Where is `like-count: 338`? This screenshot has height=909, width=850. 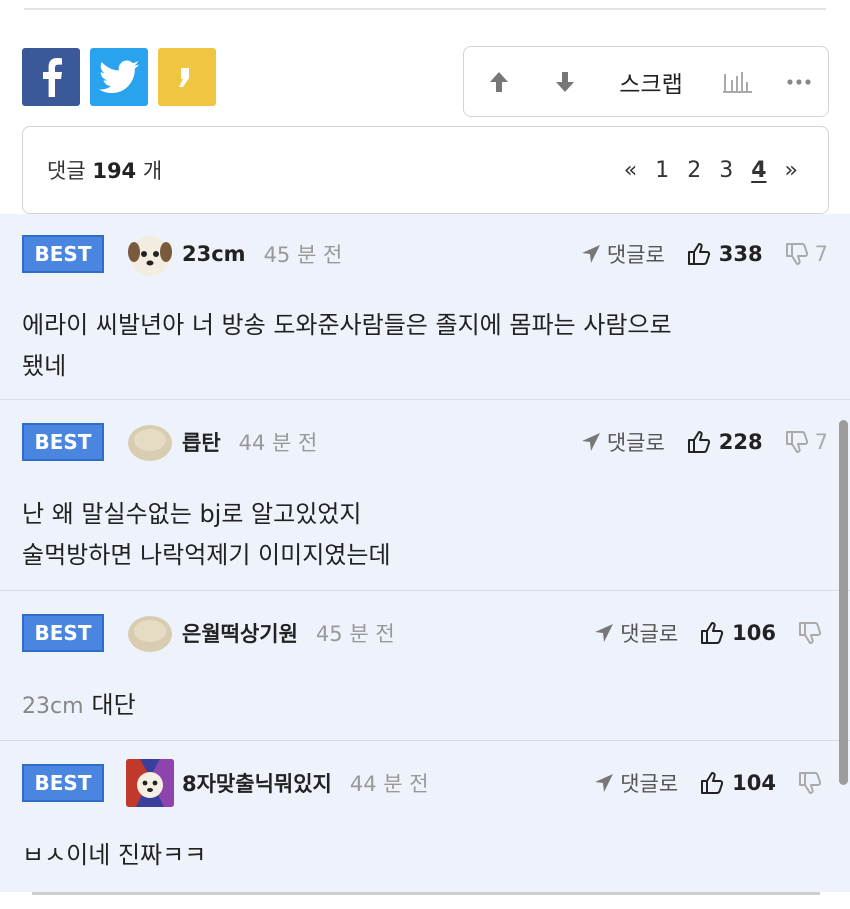
like-count: 338 is located at coordinates (740, 254).